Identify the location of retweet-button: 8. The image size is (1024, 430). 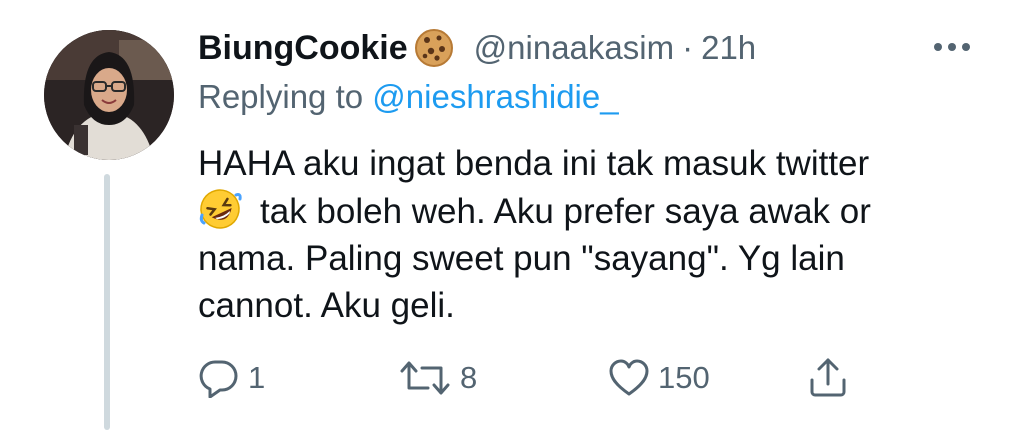
(437, 378).